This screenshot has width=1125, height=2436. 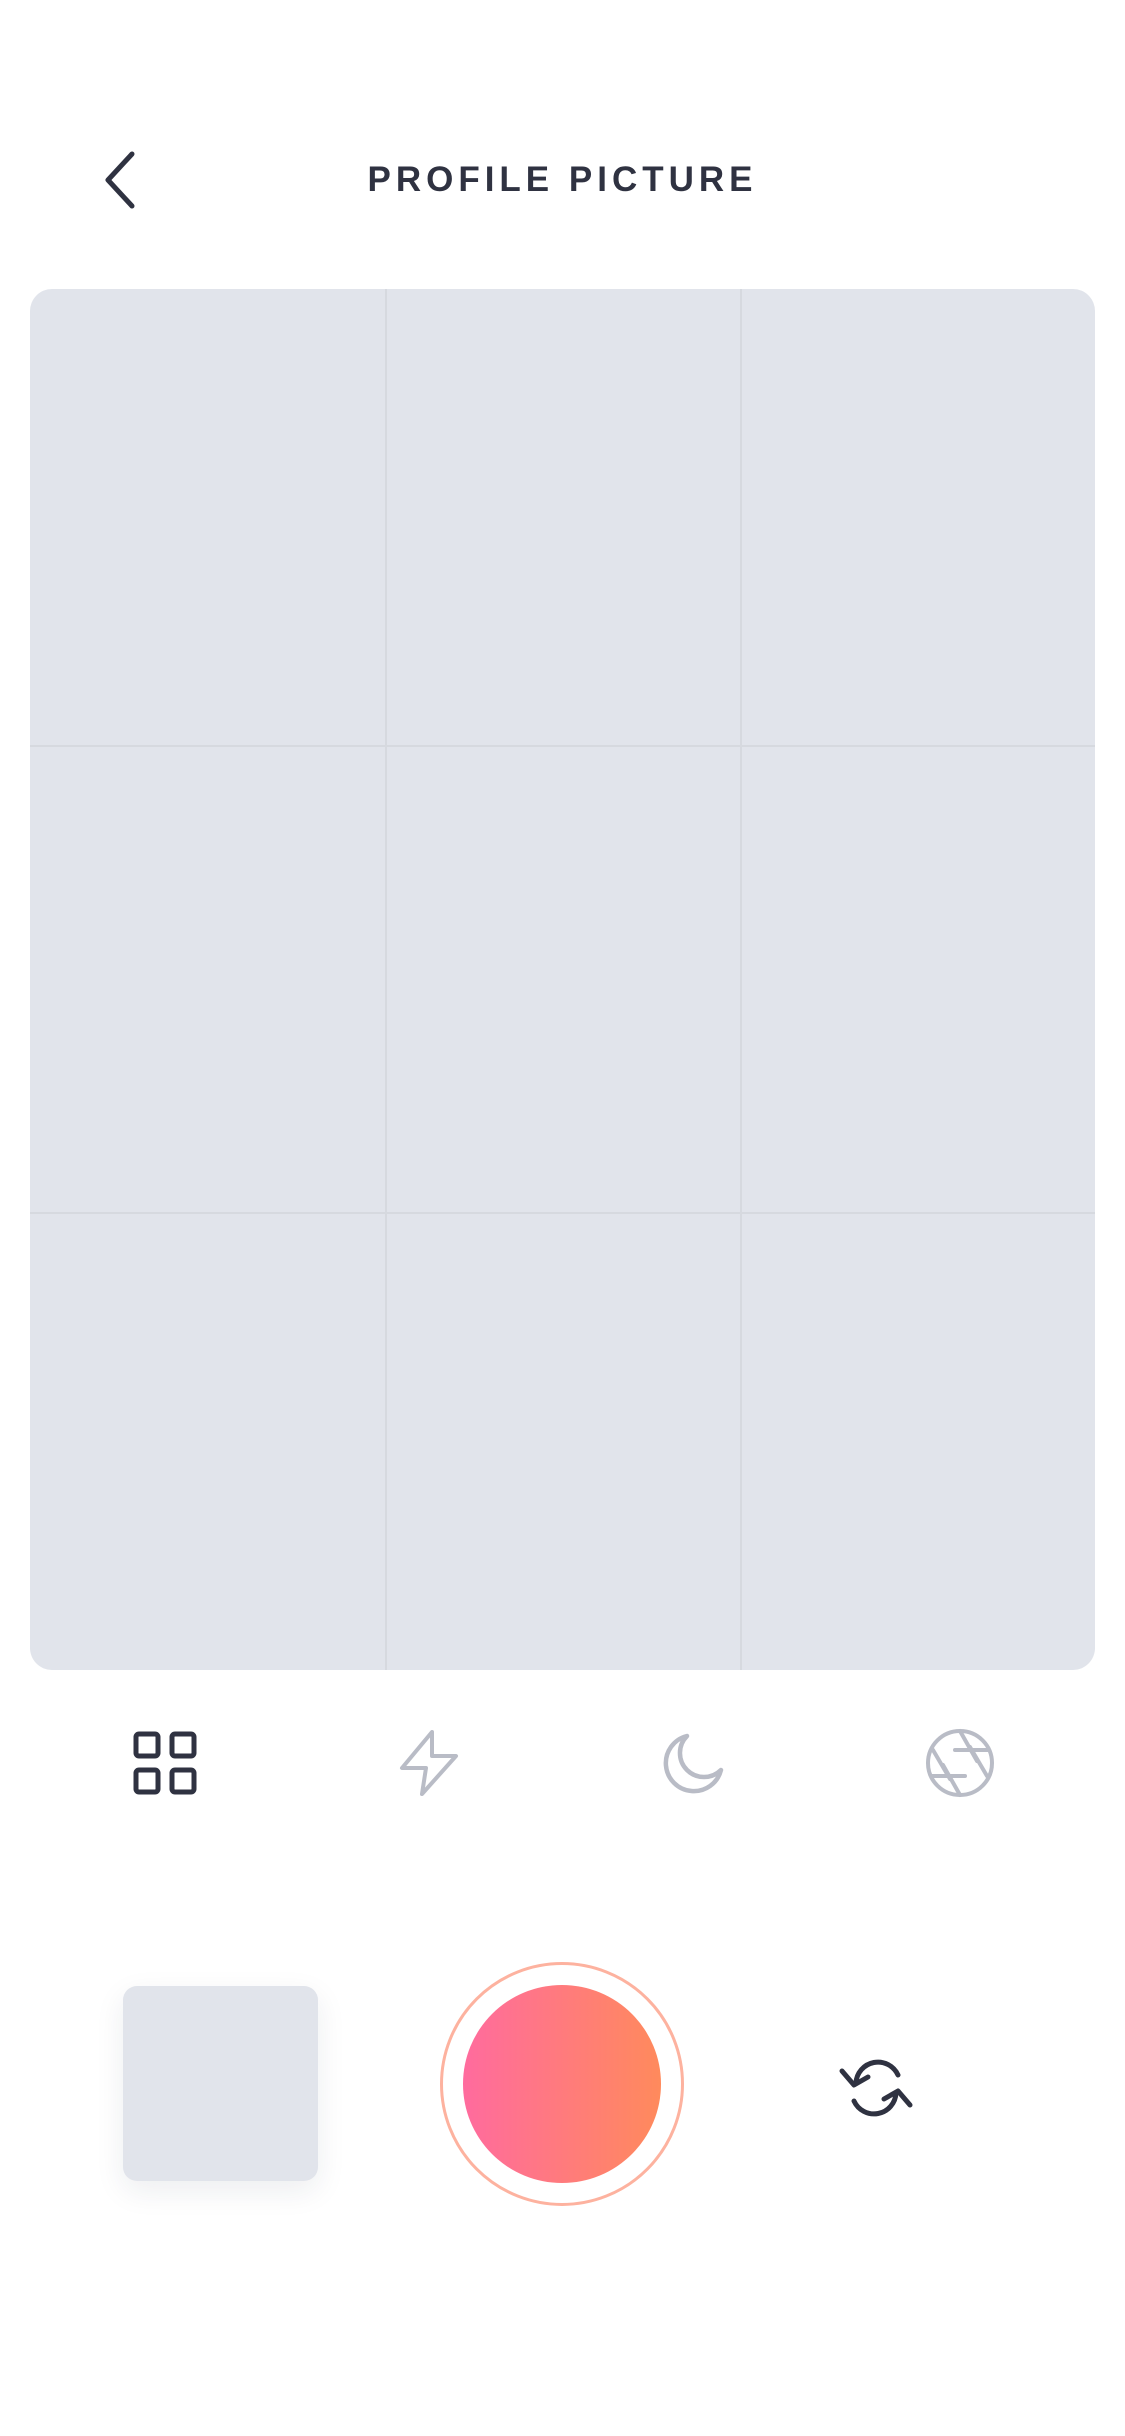 What do you see at coordinates (220, 2083) in the screenshot?
I see `gallery-thumbnail` at bounding box center [220, 2083].